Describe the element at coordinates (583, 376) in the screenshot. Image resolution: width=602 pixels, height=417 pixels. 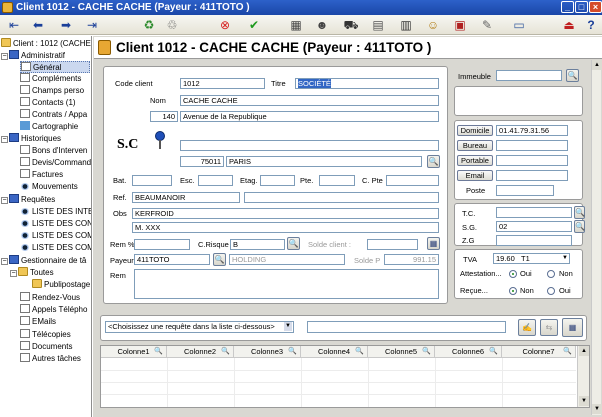
I see `grid-scrollbar: ▲ ▼` at that location.